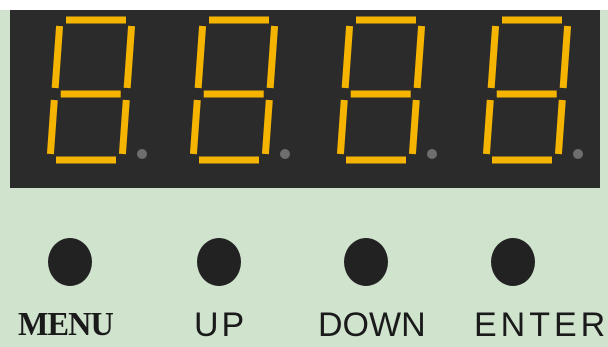 The height and width of the screenshot is (347, 608). Describe the element at coordinates (70, 262) in the screenshot. I see `menu-button` at that location.